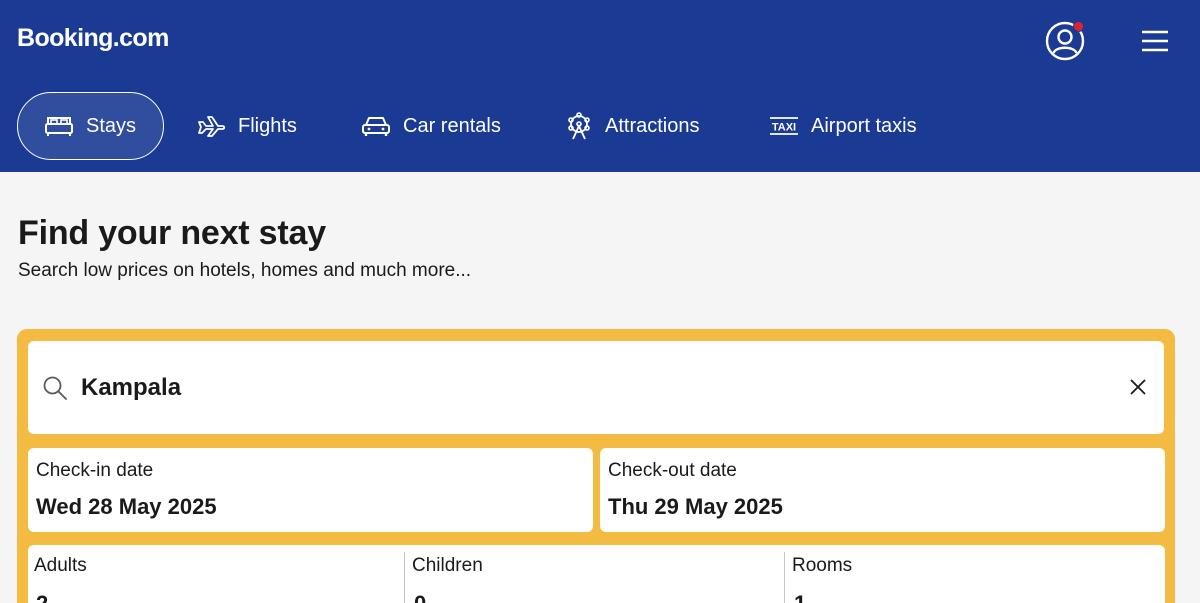 The height and width of the screenshot is (603, 1200). I want to click on tab-attractions: Attractions, so click(632, 126).